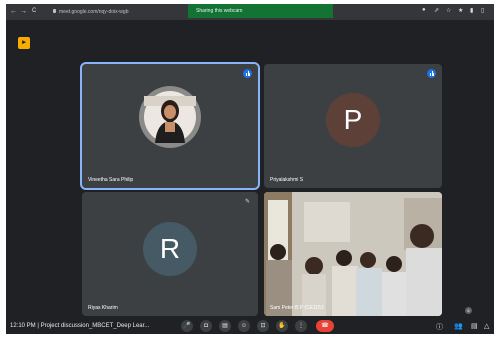 This screenshot has width=500, height=338. What do you see at coordinates (103, 308) in the screenshot?
I see `participant-name: Riyas Kharim` at bounding box center [103, 308].